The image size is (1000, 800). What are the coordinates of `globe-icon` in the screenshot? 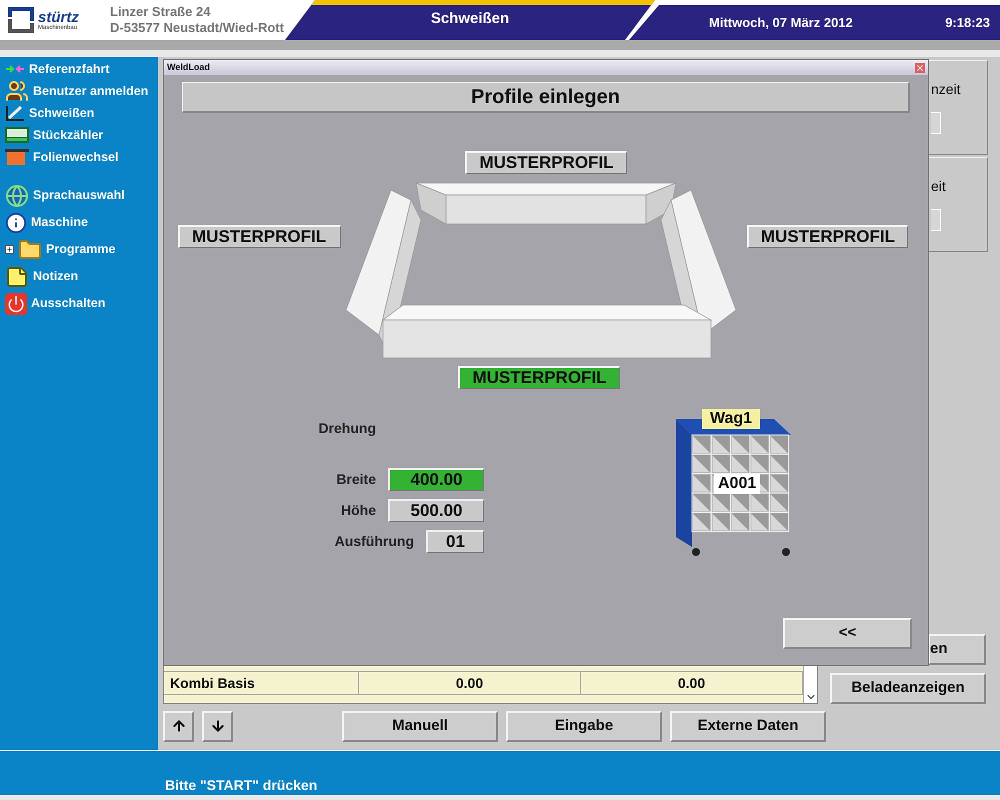 It's located at (17, 196).